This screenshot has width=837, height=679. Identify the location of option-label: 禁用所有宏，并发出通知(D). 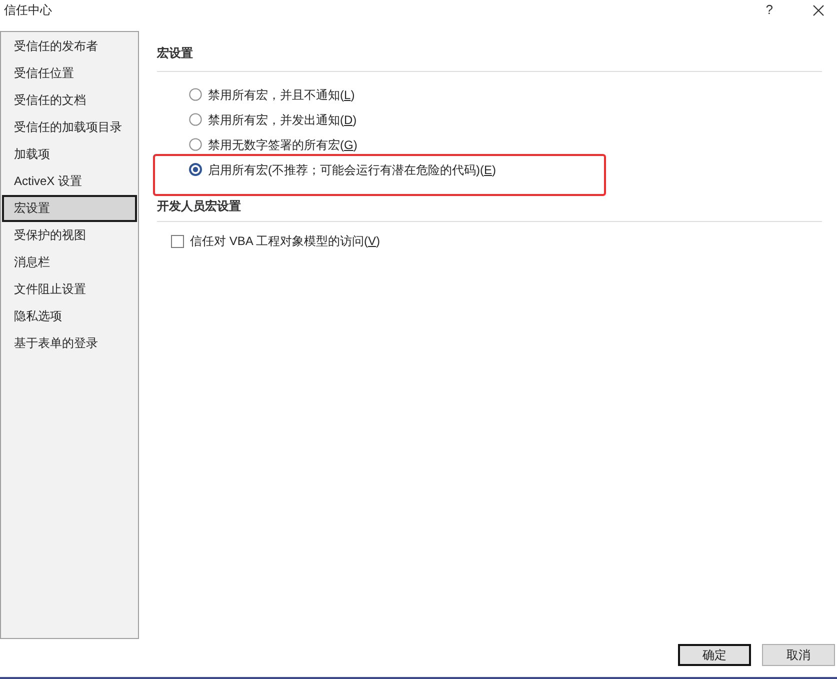
(282, 120).